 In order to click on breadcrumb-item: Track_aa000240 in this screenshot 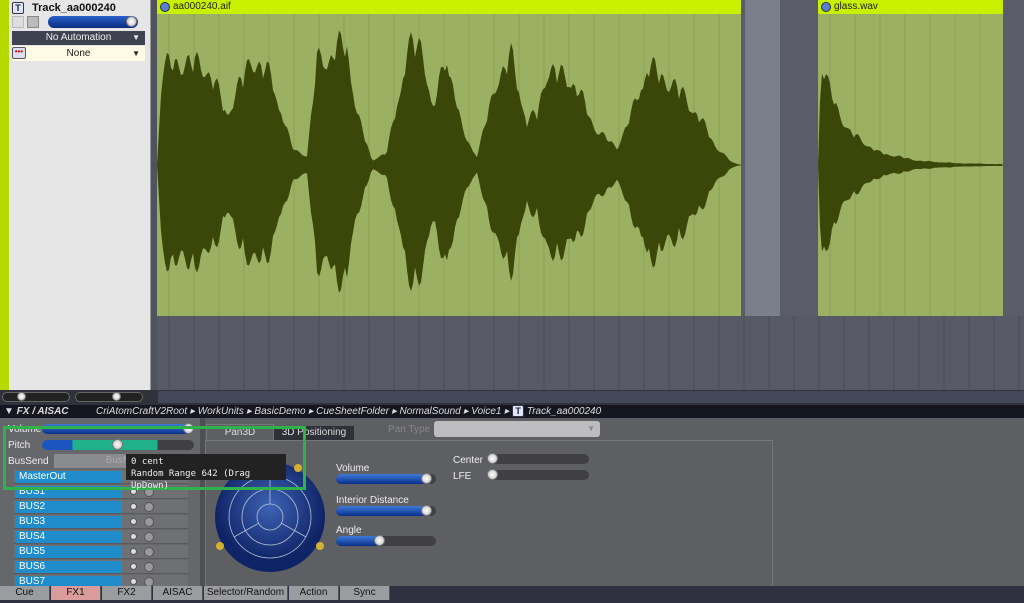, I will do `click(564, 411)`.